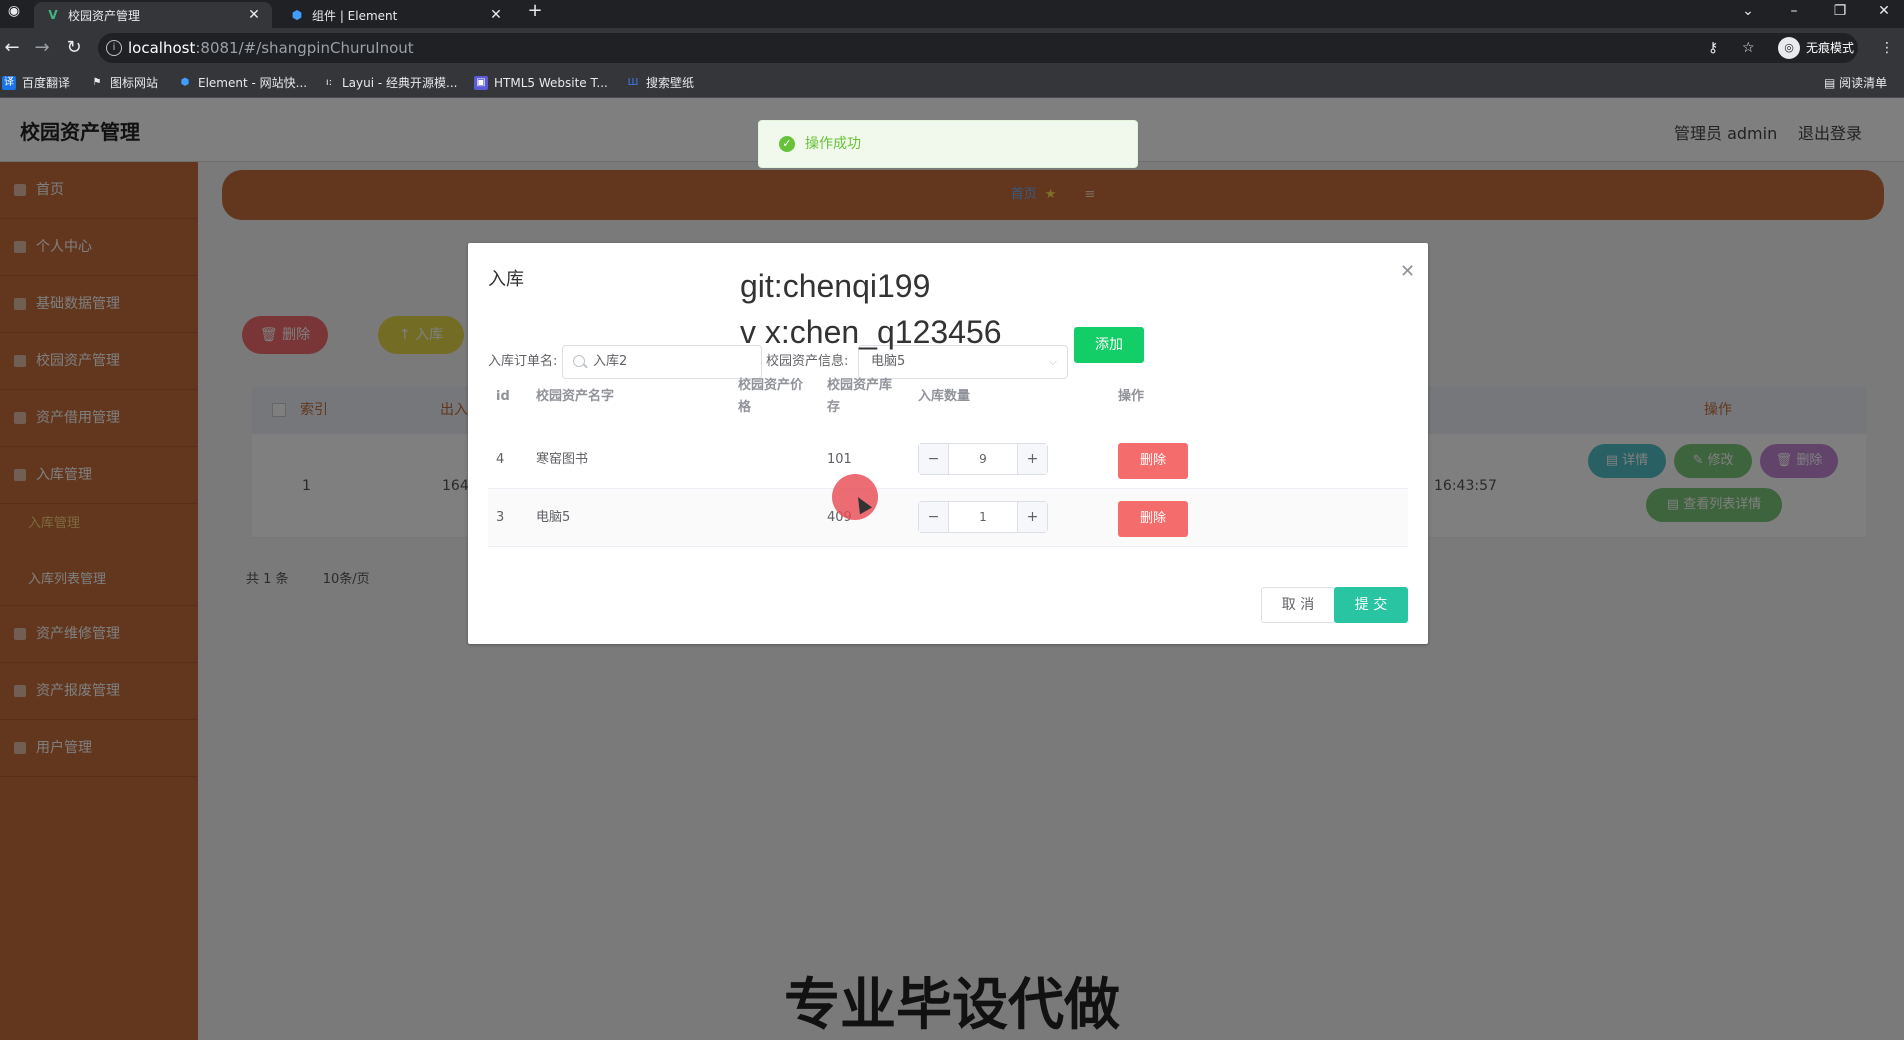 This screenshot has width=1904, height=1040. What do you see at coordinates (523, 361) in the screenshot?
I see `order-name-label: 入库订单名:` at bounding box center [523, 361].